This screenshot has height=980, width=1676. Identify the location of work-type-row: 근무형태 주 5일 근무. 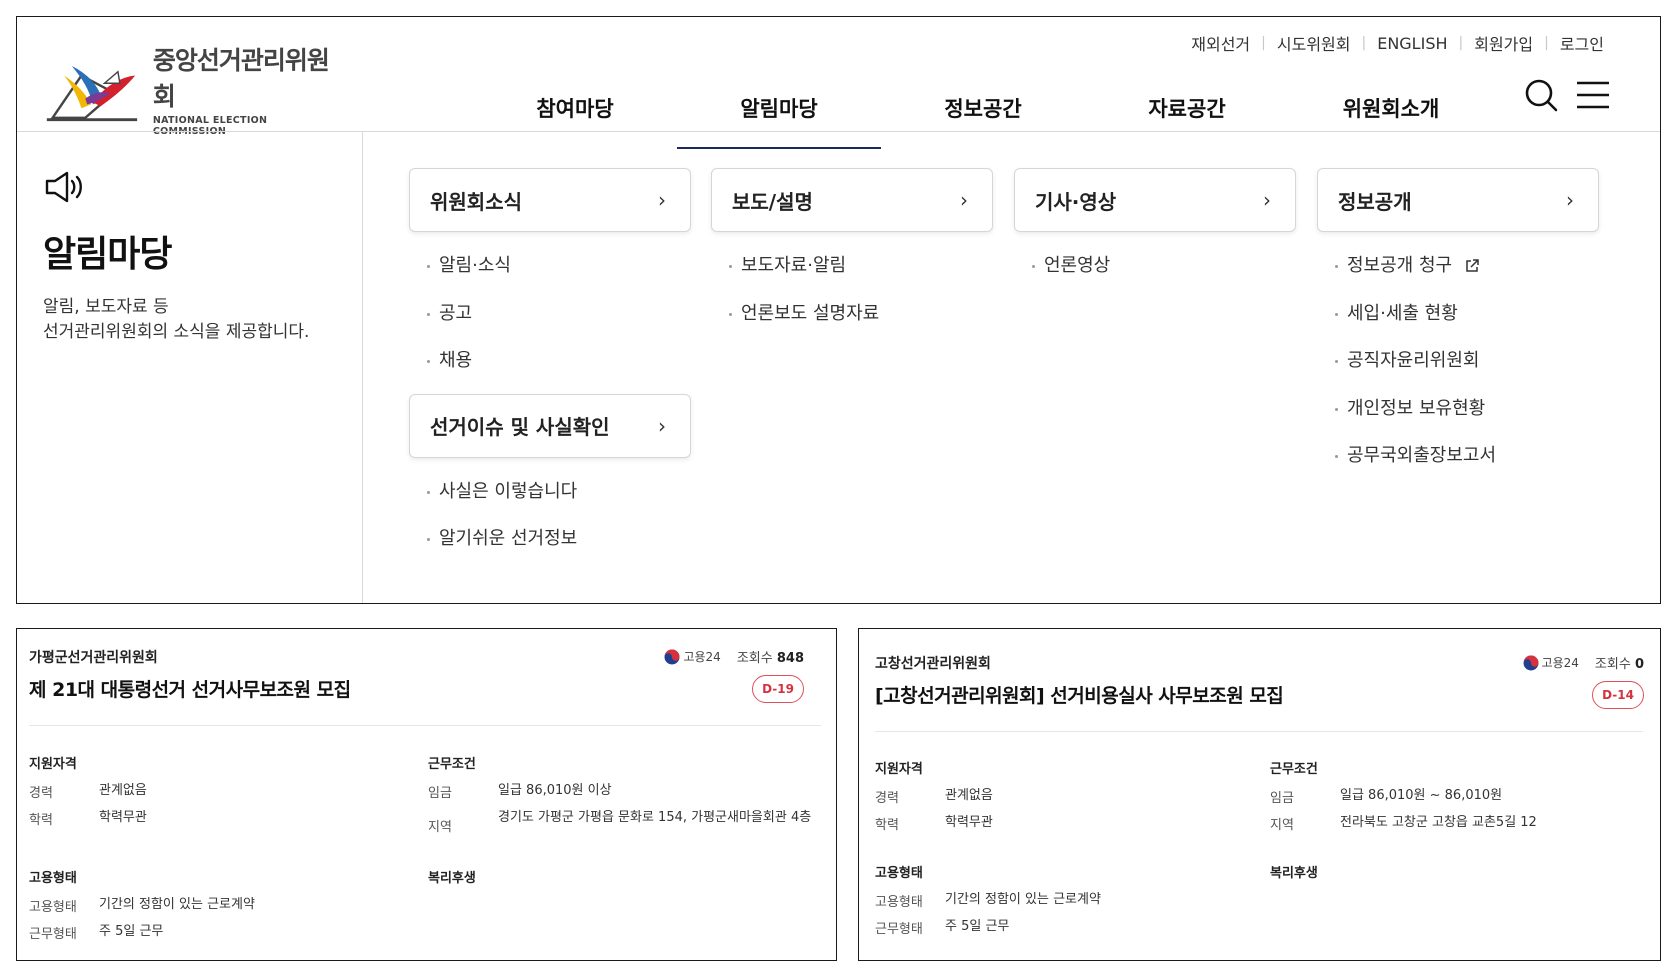
(942, 927).